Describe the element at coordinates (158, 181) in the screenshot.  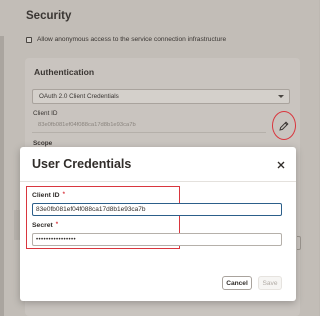
I see `dialog-divider` at that location.